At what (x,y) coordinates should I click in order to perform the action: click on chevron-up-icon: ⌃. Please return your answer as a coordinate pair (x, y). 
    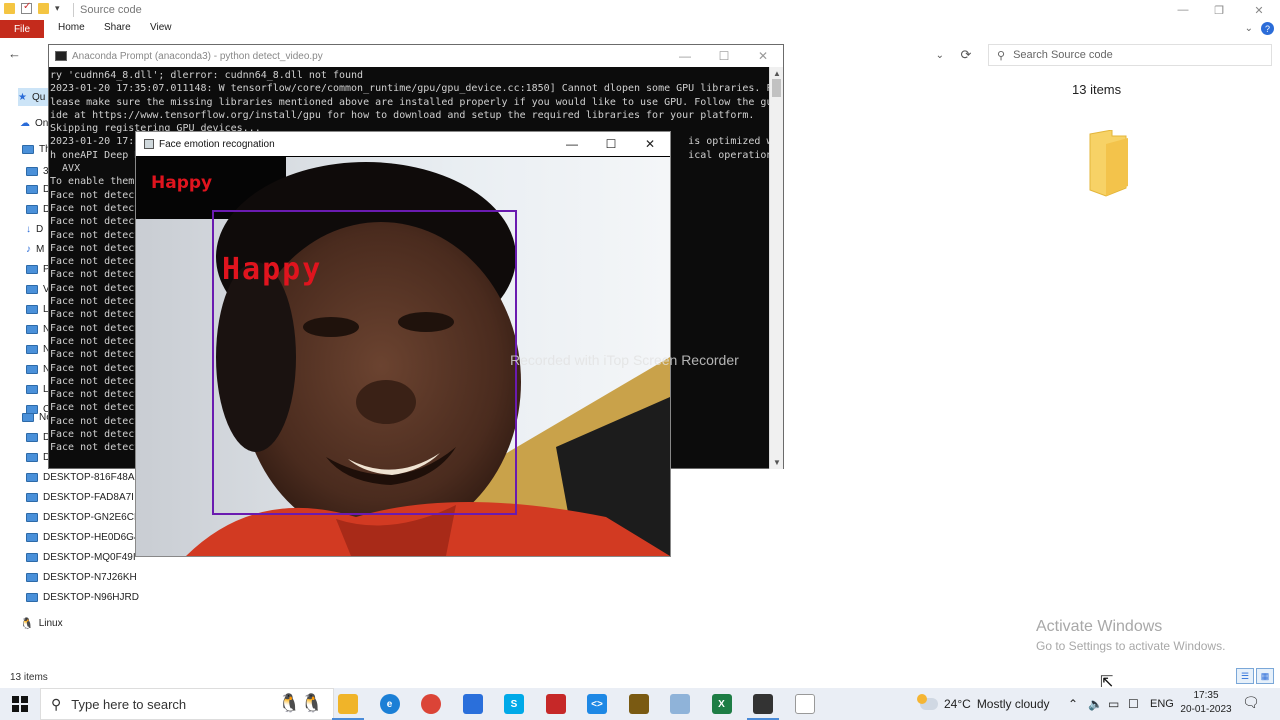
    Looking at the image, I should click on (1073, 704).